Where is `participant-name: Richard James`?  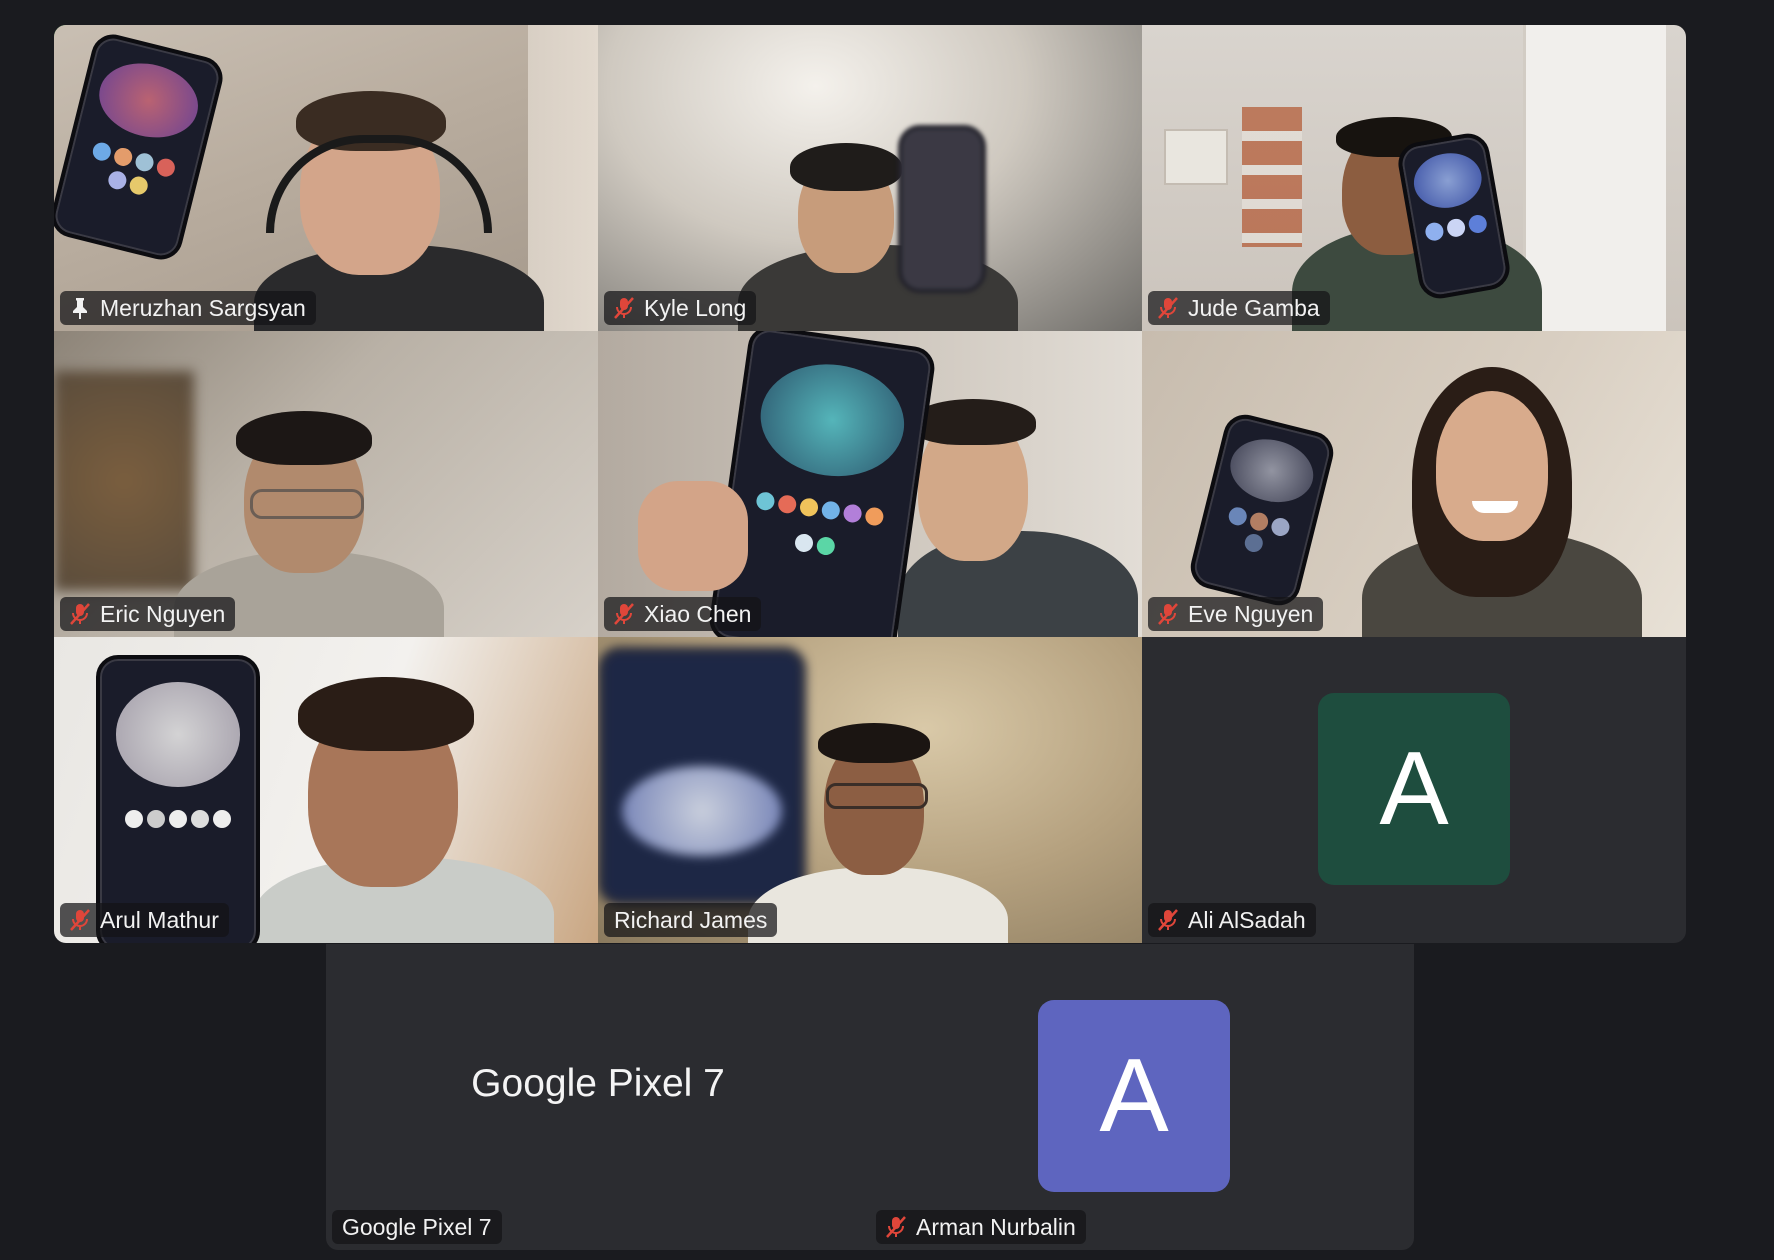
participant-name: Richard James is located at coordinates (691, 919).